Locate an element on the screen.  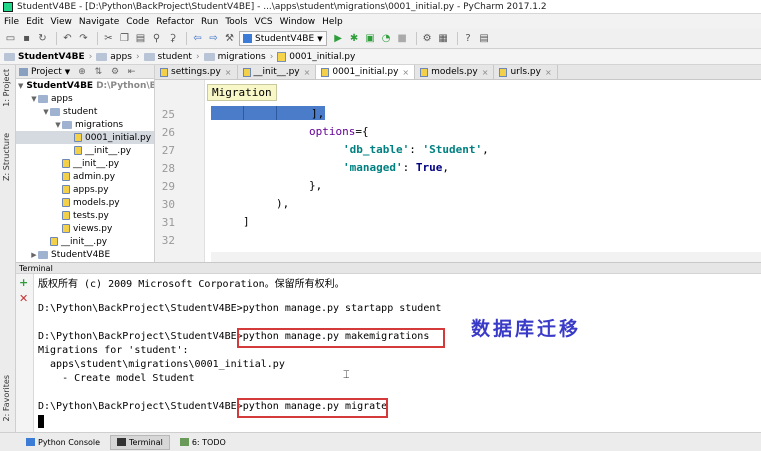
menu-tools: Tools is located at coordinates (236, 22).